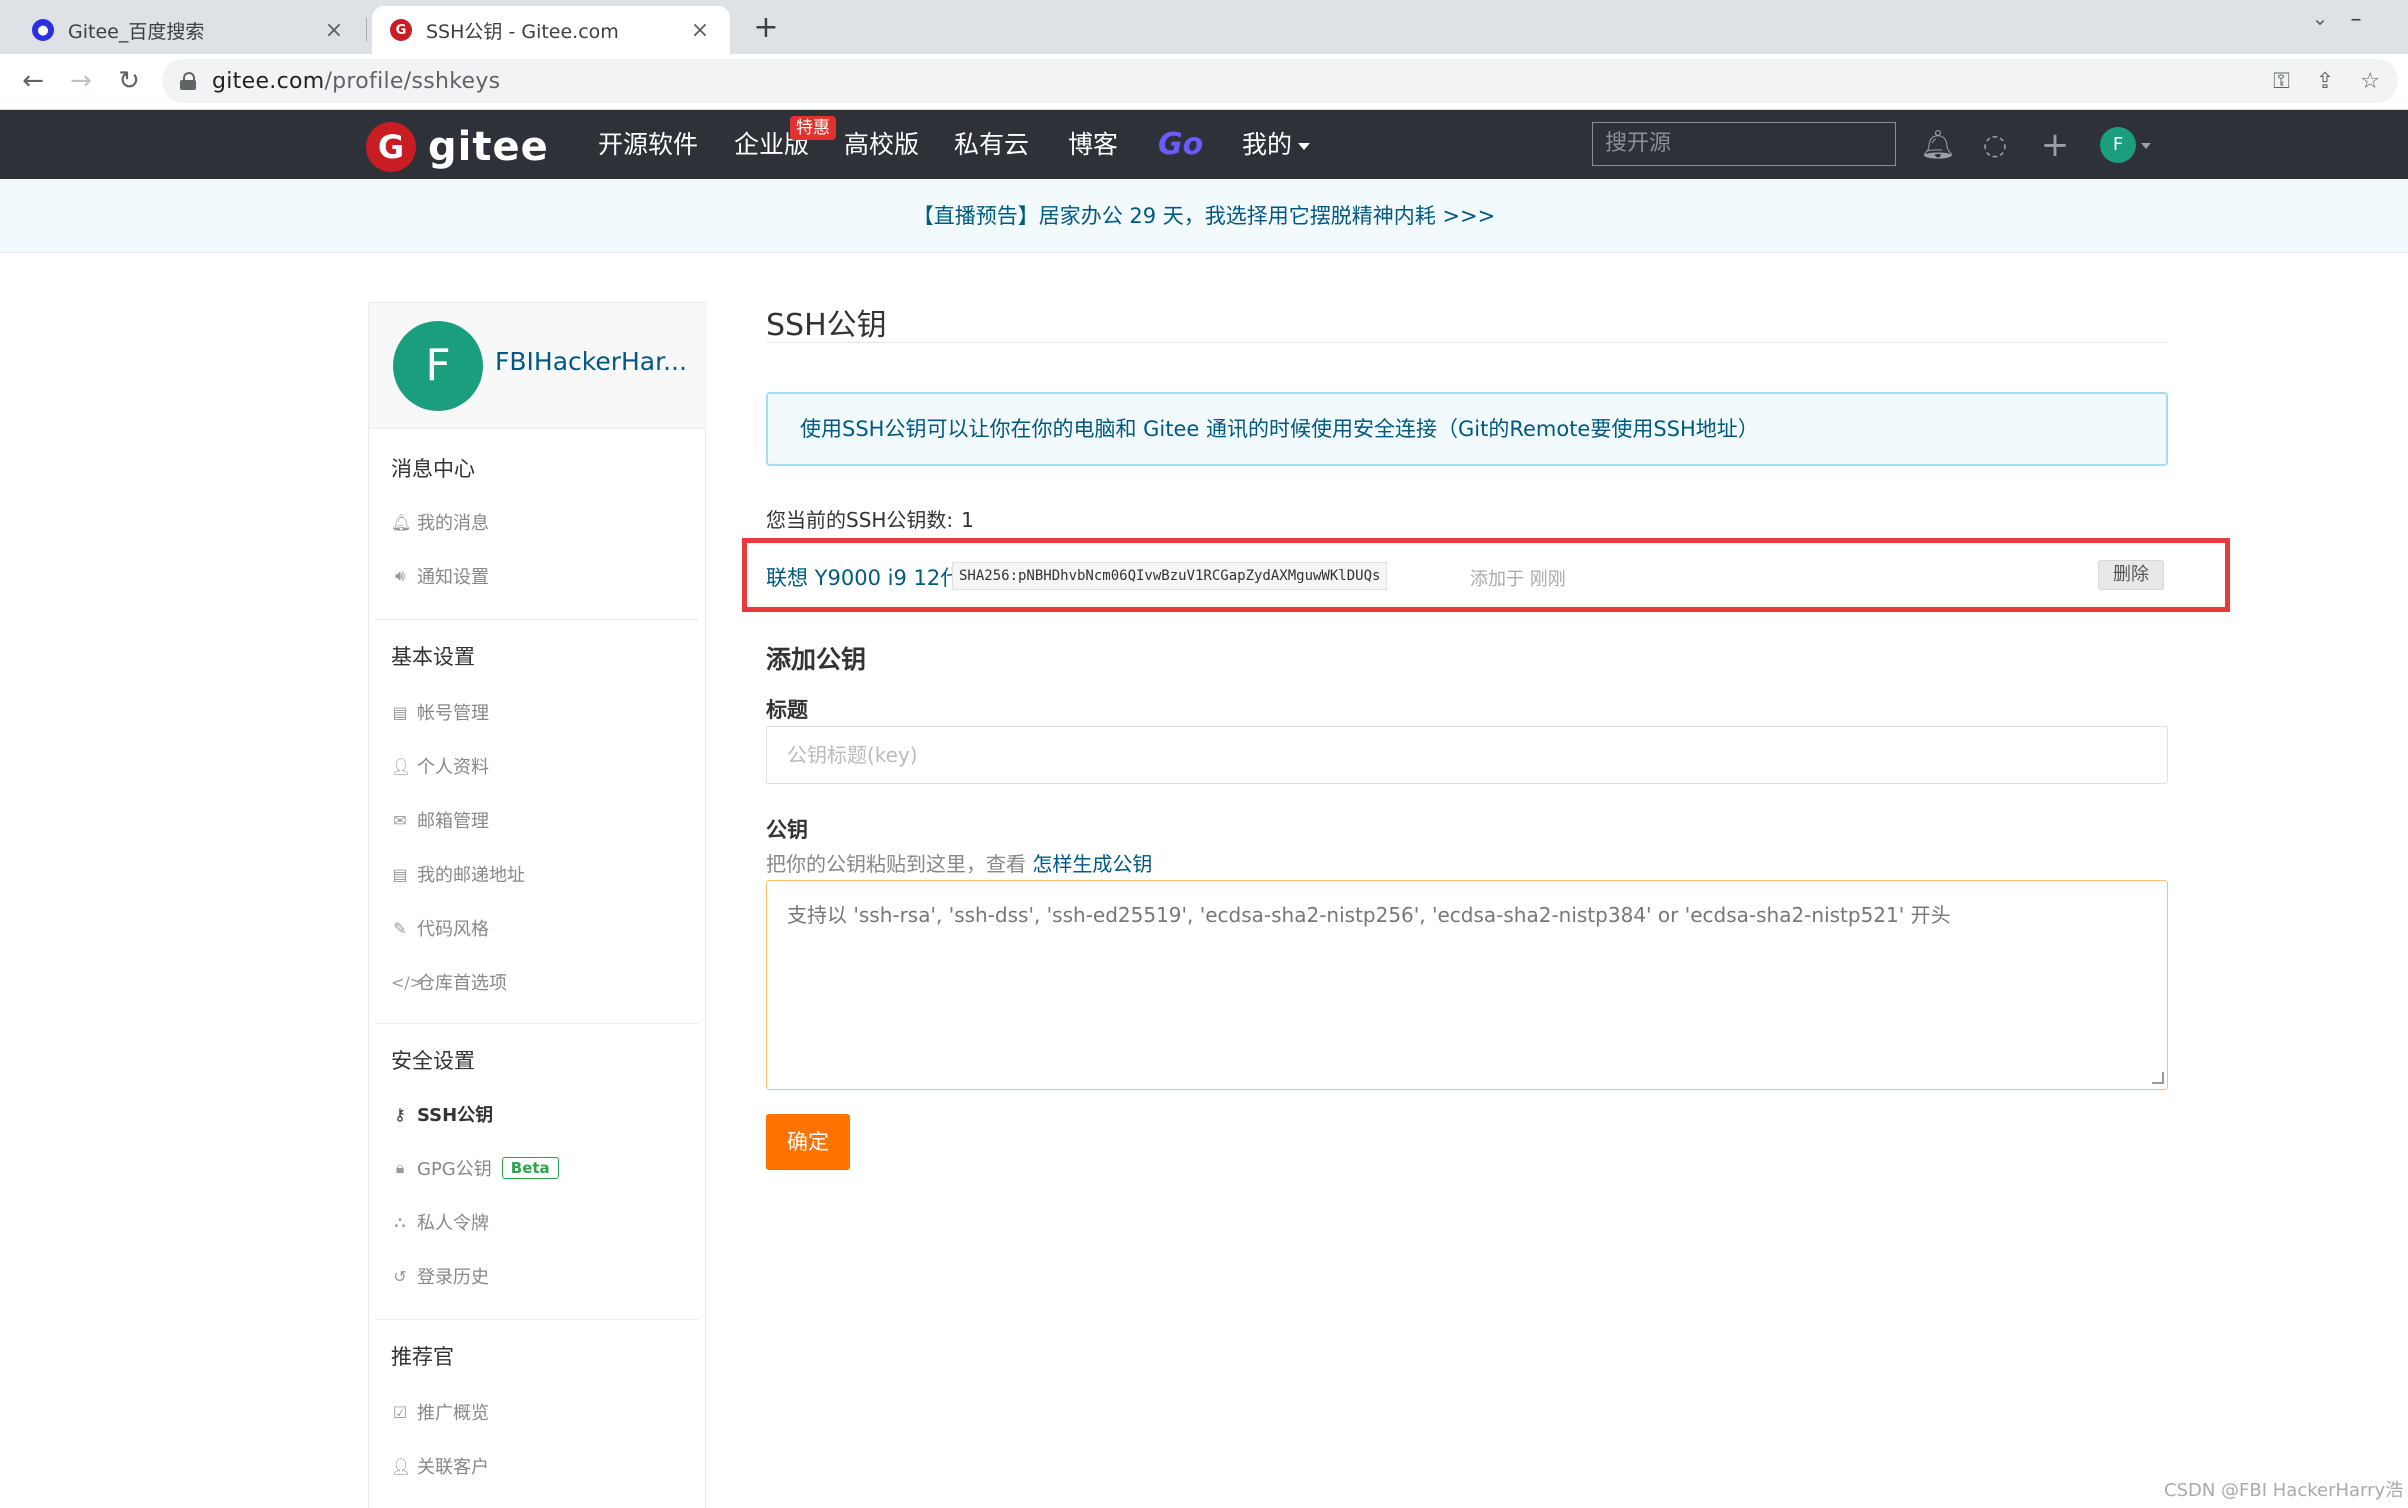  I want to click on how-to-generate-link: 怎样生成公钥, so click(1092, 864).